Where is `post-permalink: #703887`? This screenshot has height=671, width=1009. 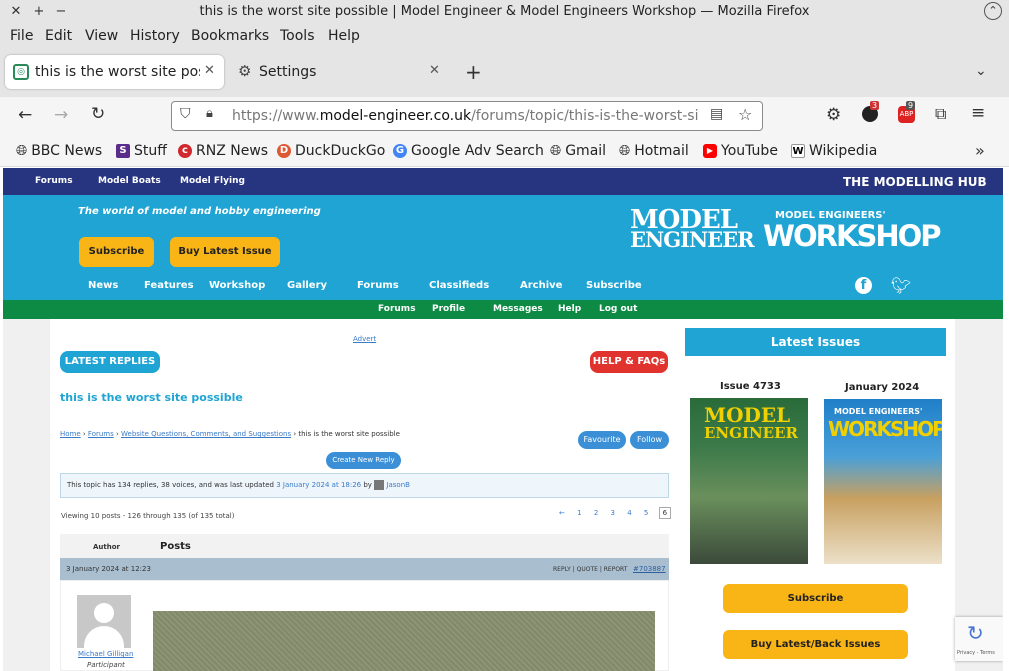 post-permalink: #703887 is located at coordinates (649, 569).